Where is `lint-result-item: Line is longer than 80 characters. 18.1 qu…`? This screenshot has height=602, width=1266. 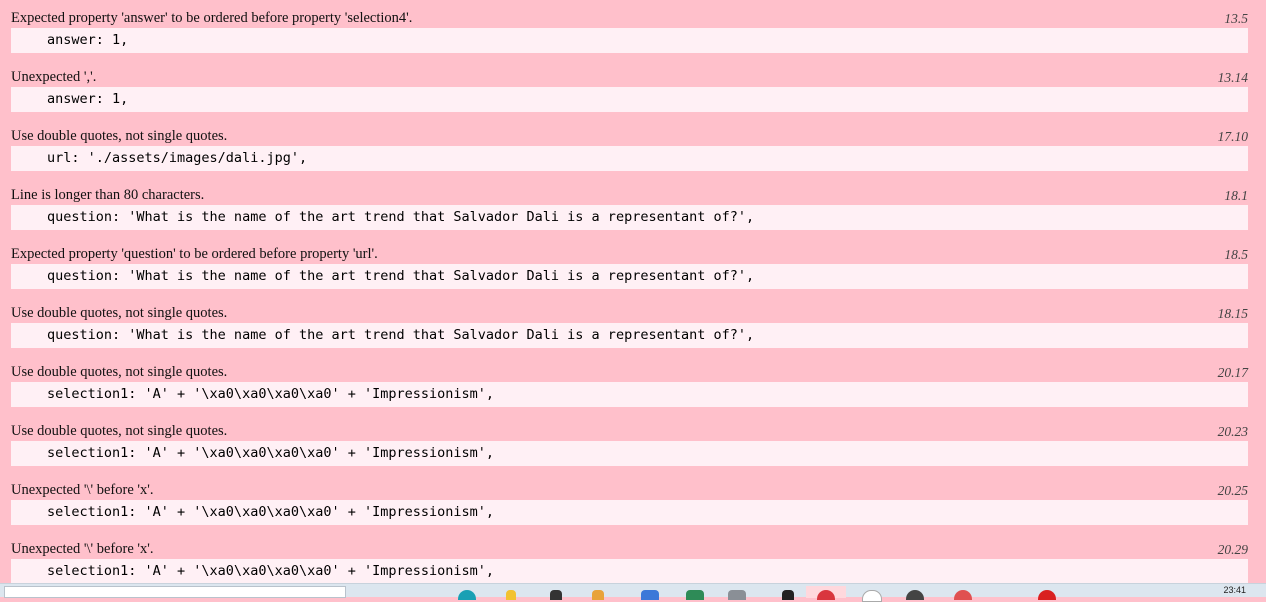
lint-result-item: Line is longer than 80 characters. 18.1 qu… is located at coordinates (633, 206).